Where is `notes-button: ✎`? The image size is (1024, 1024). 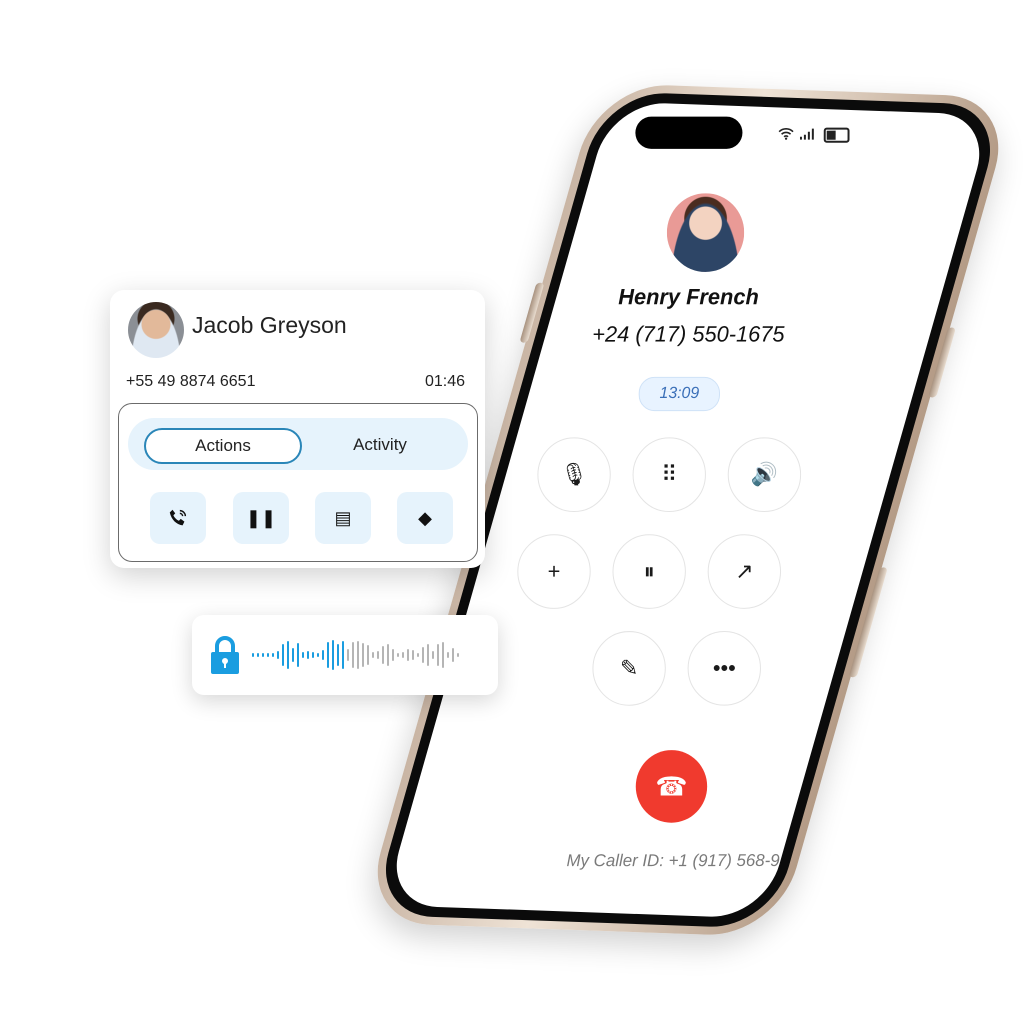
notes-button: ✎ is located at coordinates (629, 668).